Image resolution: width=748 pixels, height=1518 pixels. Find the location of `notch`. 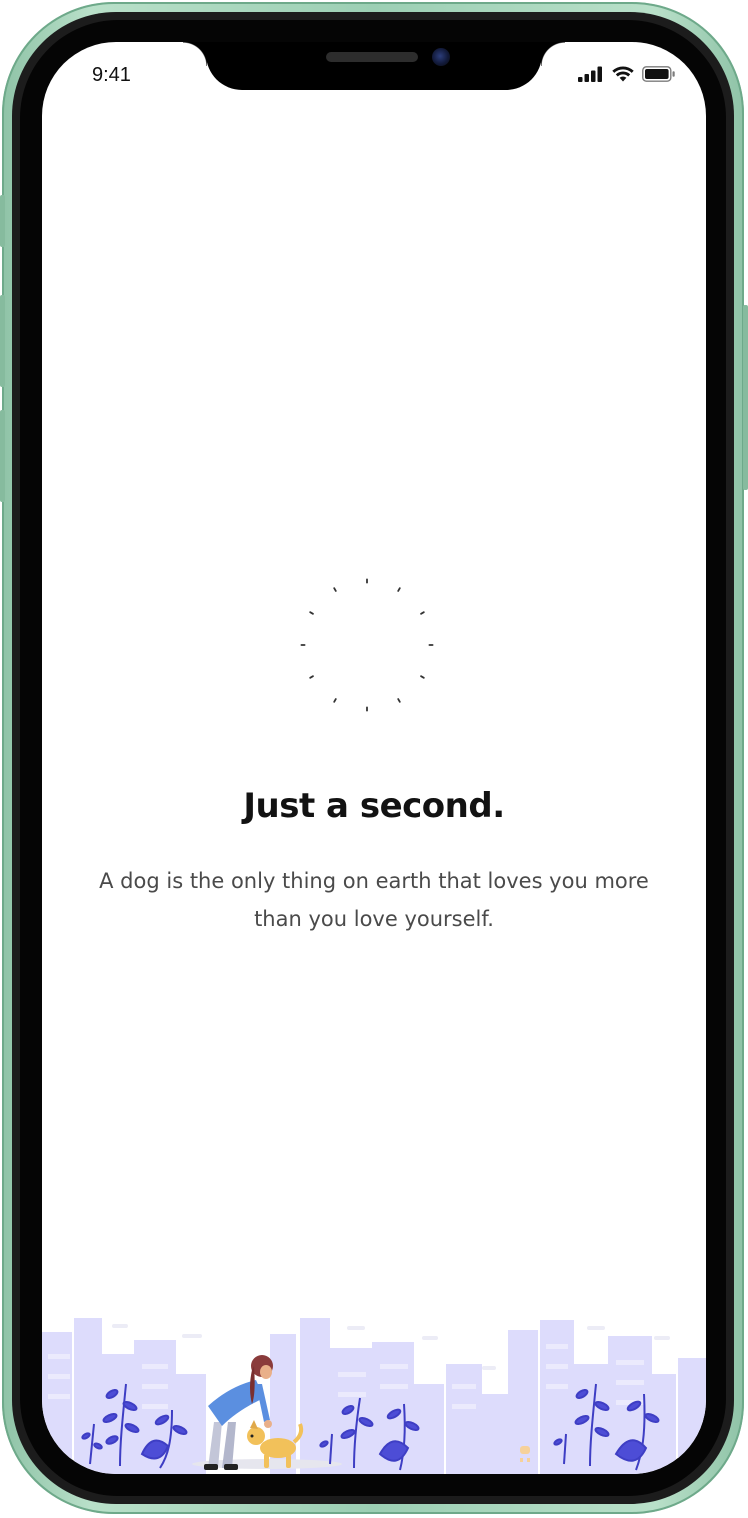

notch is located at coordinates (374, 66).